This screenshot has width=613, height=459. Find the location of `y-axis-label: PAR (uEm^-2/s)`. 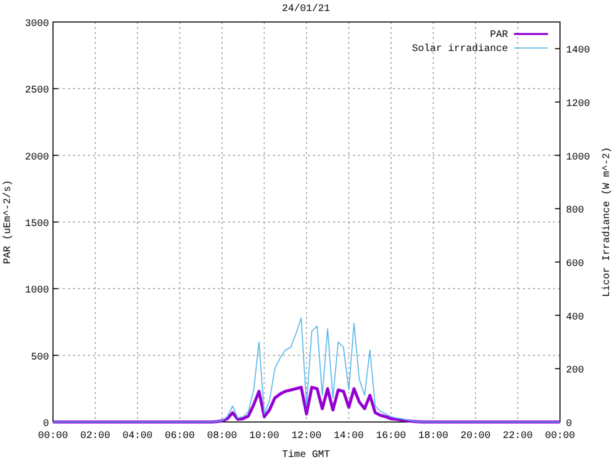

y-axis-label: PAR (uEm^-2/s) is located at coordinates (8, 222).